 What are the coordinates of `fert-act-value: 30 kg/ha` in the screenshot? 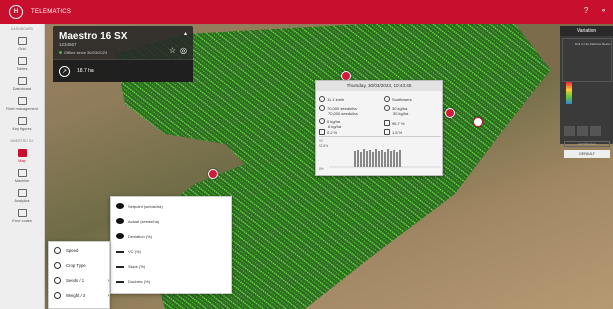 It's located at (401, 113).